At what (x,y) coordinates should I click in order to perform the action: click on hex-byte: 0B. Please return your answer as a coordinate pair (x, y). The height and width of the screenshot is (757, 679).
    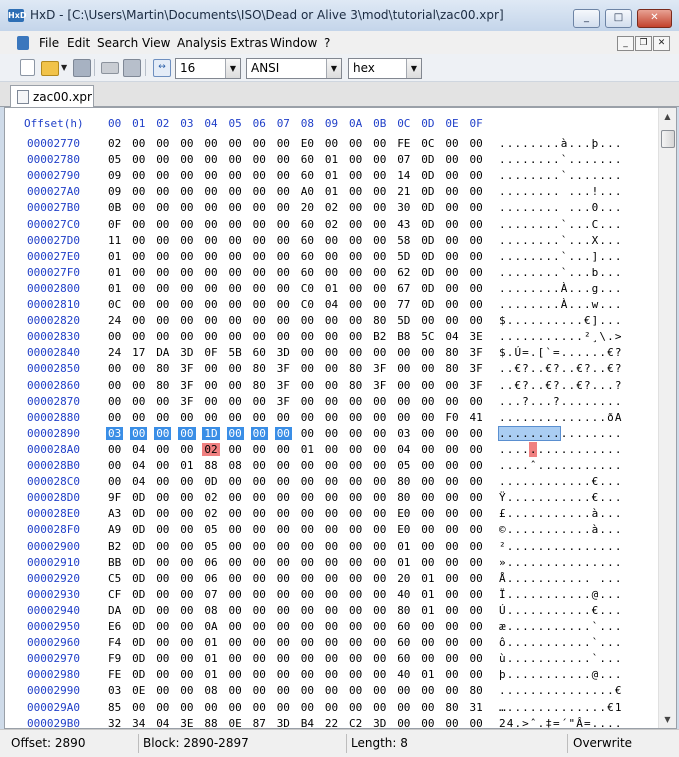
    Looking at the image, I should click on (114, 207).